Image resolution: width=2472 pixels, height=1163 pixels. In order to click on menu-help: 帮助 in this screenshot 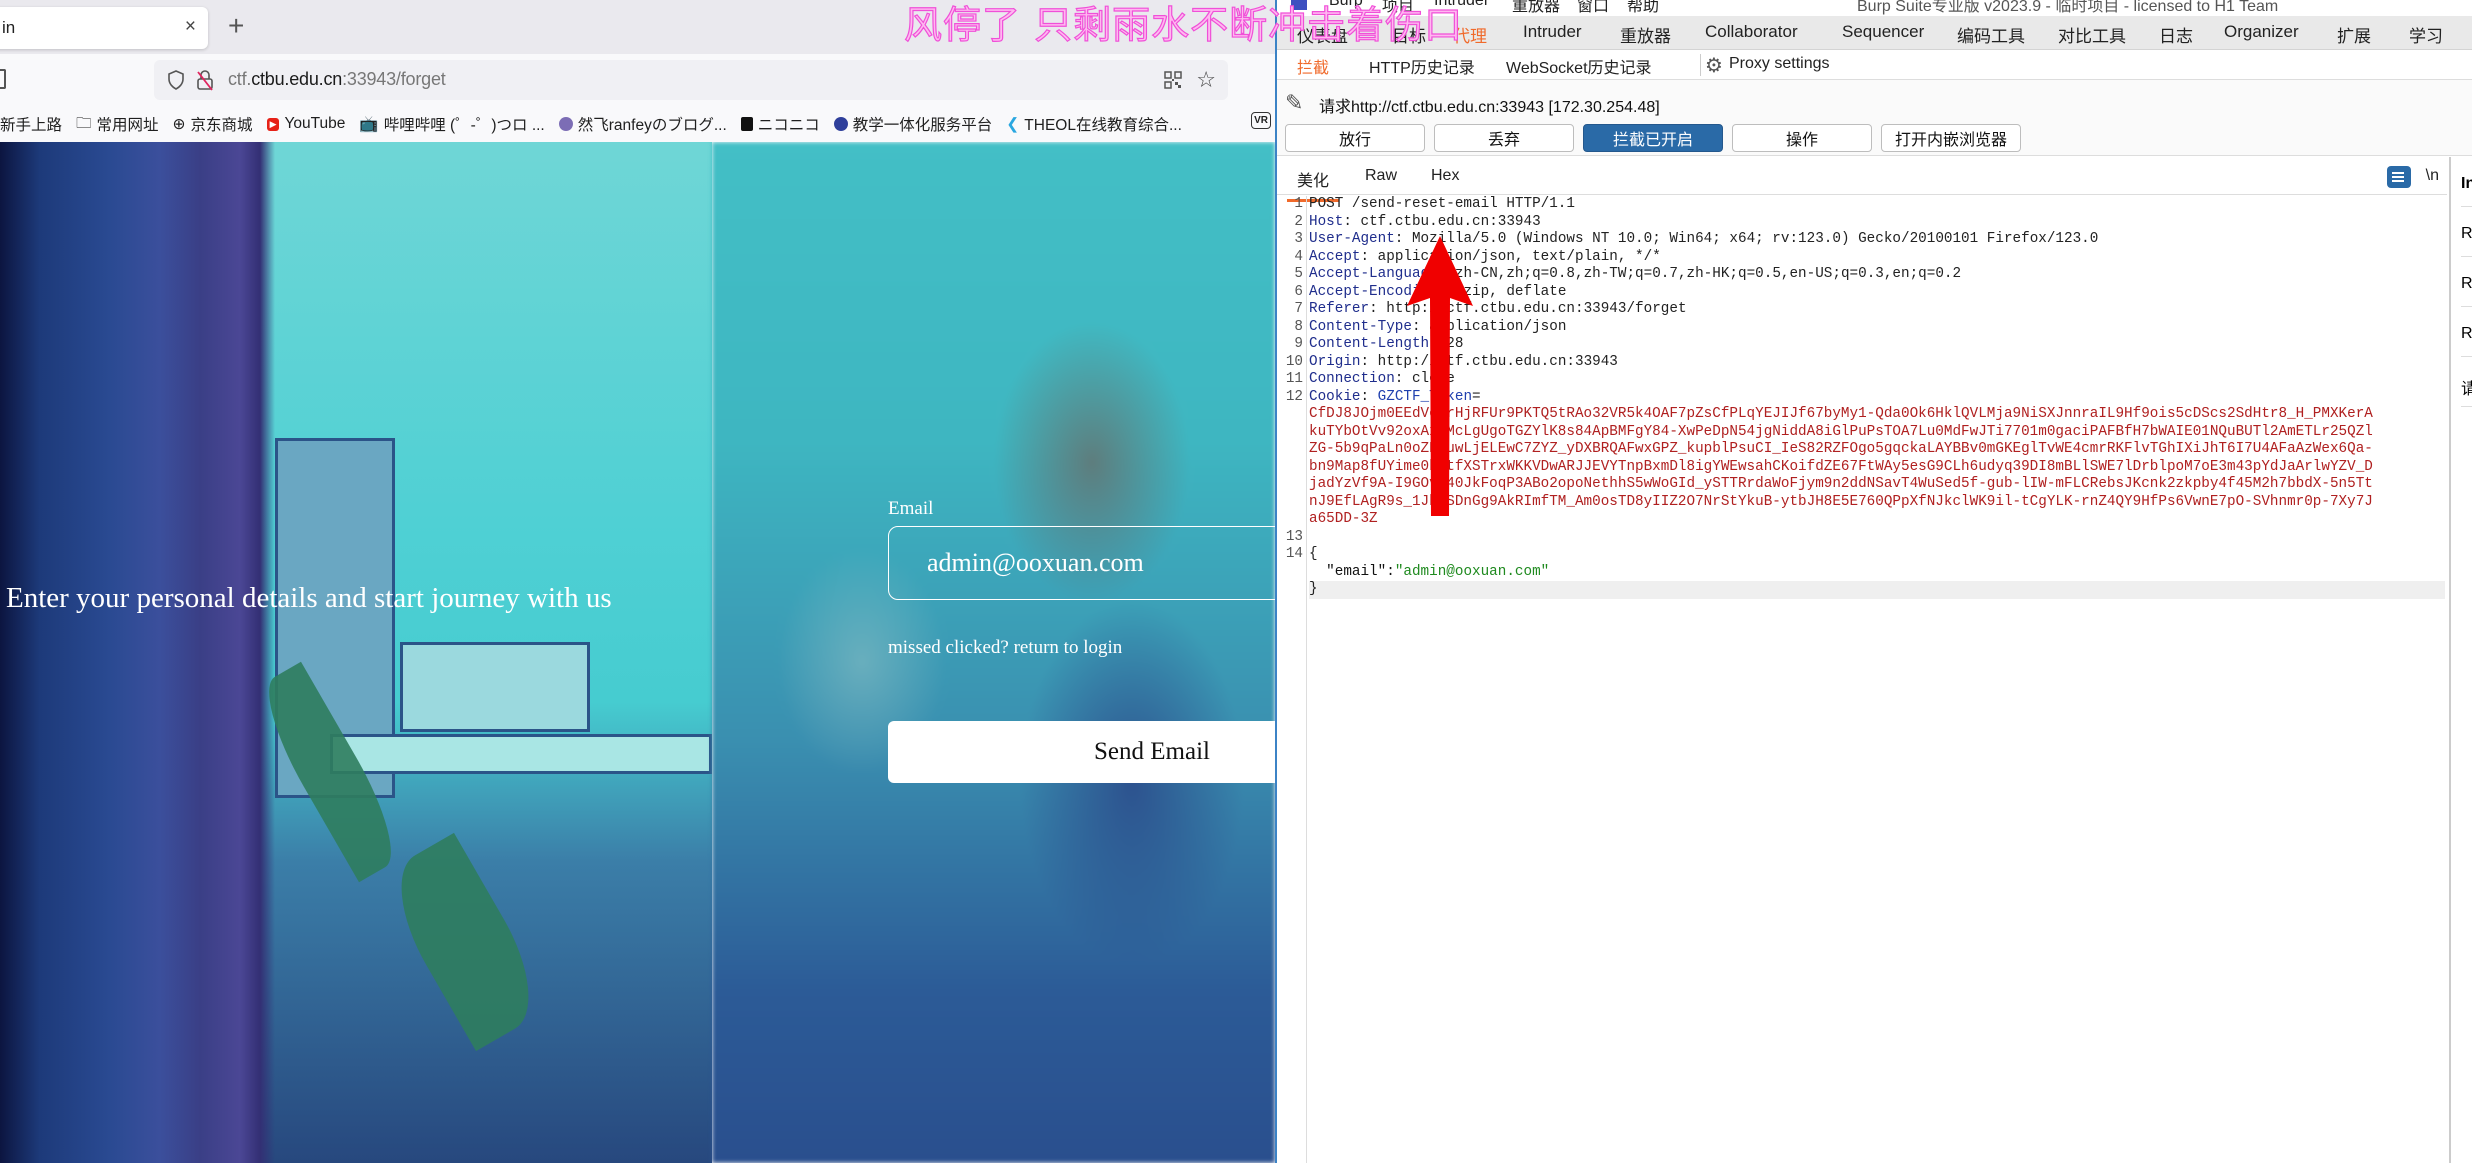, I will do `click(1643, 8)`.